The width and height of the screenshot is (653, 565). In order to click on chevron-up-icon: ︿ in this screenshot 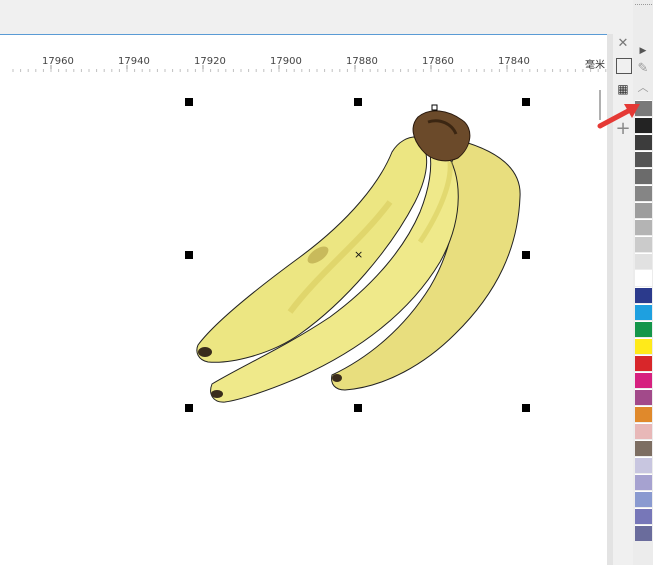, I will do `click(643, 88)`.